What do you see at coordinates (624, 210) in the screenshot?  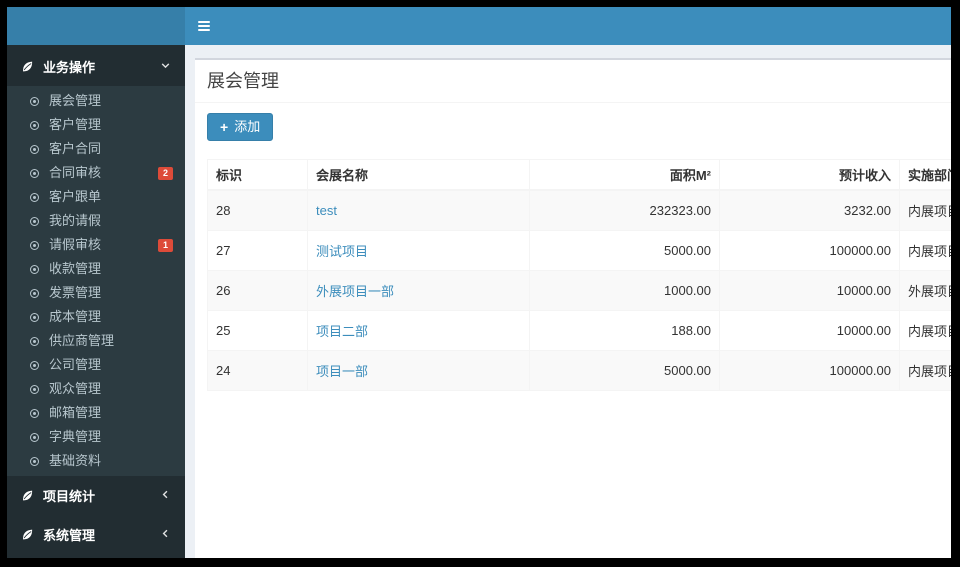 I see `cell-area: 232323.00` at bounding box center [624, 210].